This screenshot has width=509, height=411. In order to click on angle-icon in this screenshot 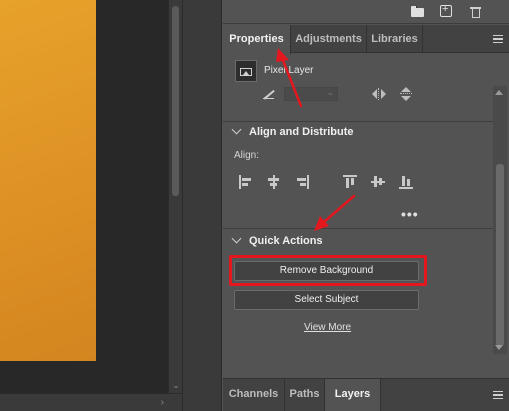, I will do `click(269, 94)`.